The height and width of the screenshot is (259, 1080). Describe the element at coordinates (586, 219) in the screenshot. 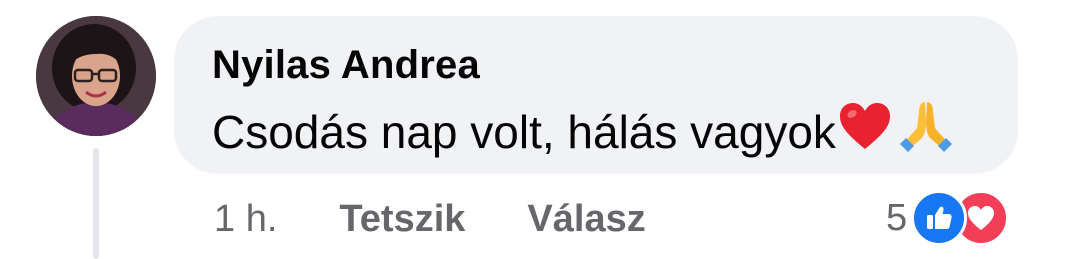

I see `reply-button: Válasz` at that location.